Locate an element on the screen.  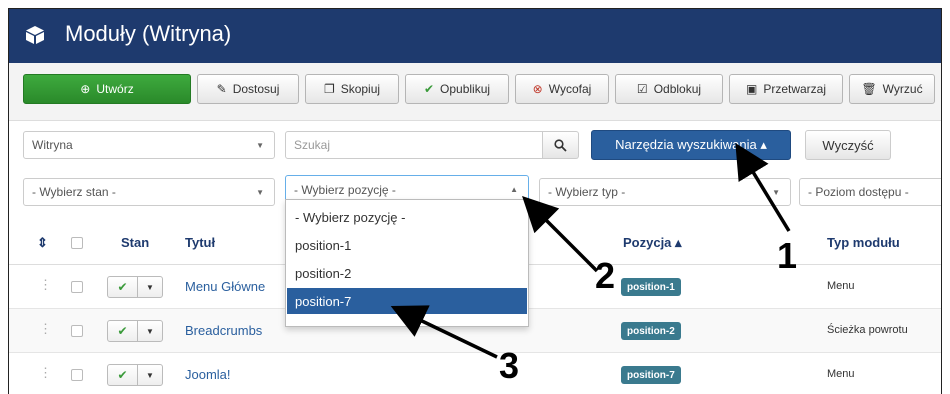
annotation-number: 3 is located at coordinates (509, 365).